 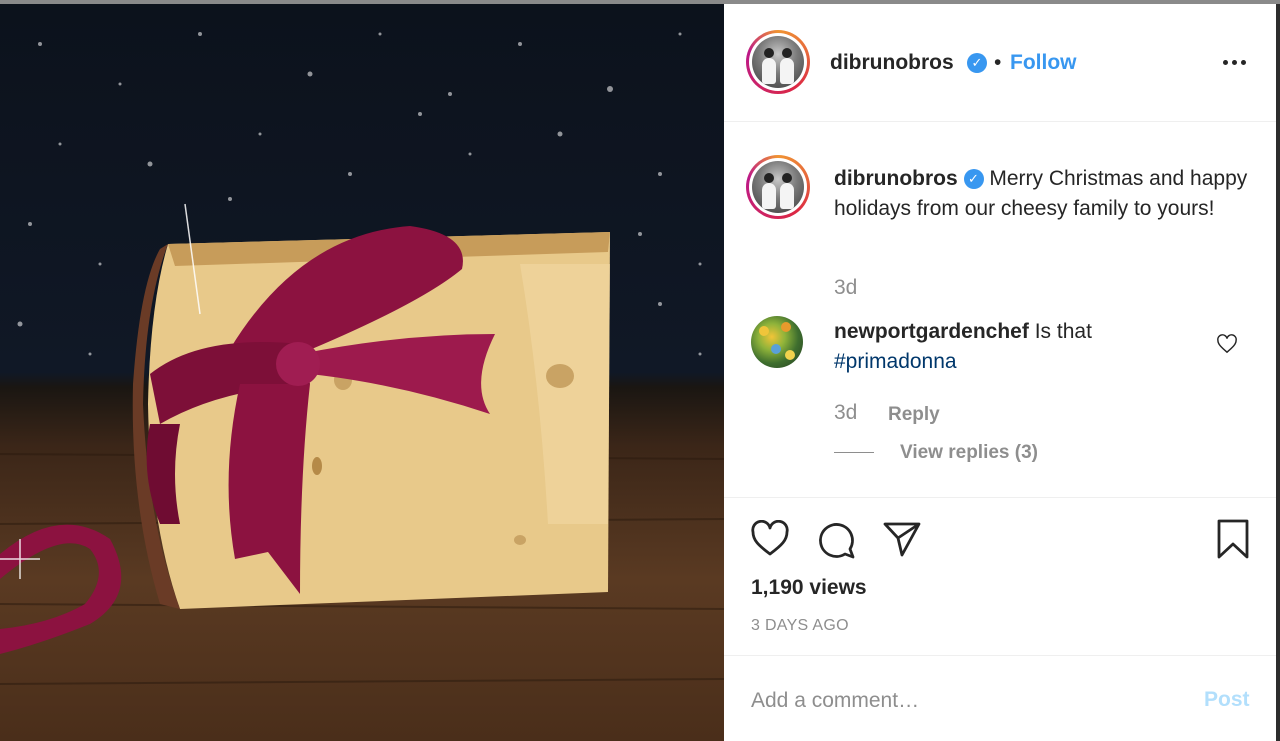 What do you see at coordinates (892, 63) in the screenshot?
I see `author-username: dibrunobros` at bounding box center [892, 63].